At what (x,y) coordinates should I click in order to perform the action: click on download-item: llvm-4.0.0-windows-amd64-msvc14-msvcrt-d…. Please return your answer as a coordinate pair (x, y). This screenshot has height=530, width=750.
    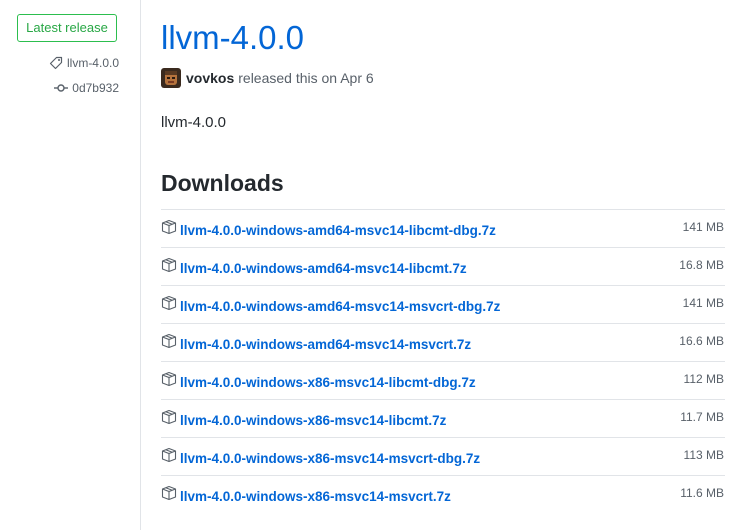
    Looking at the image, I should click on (443, 304).